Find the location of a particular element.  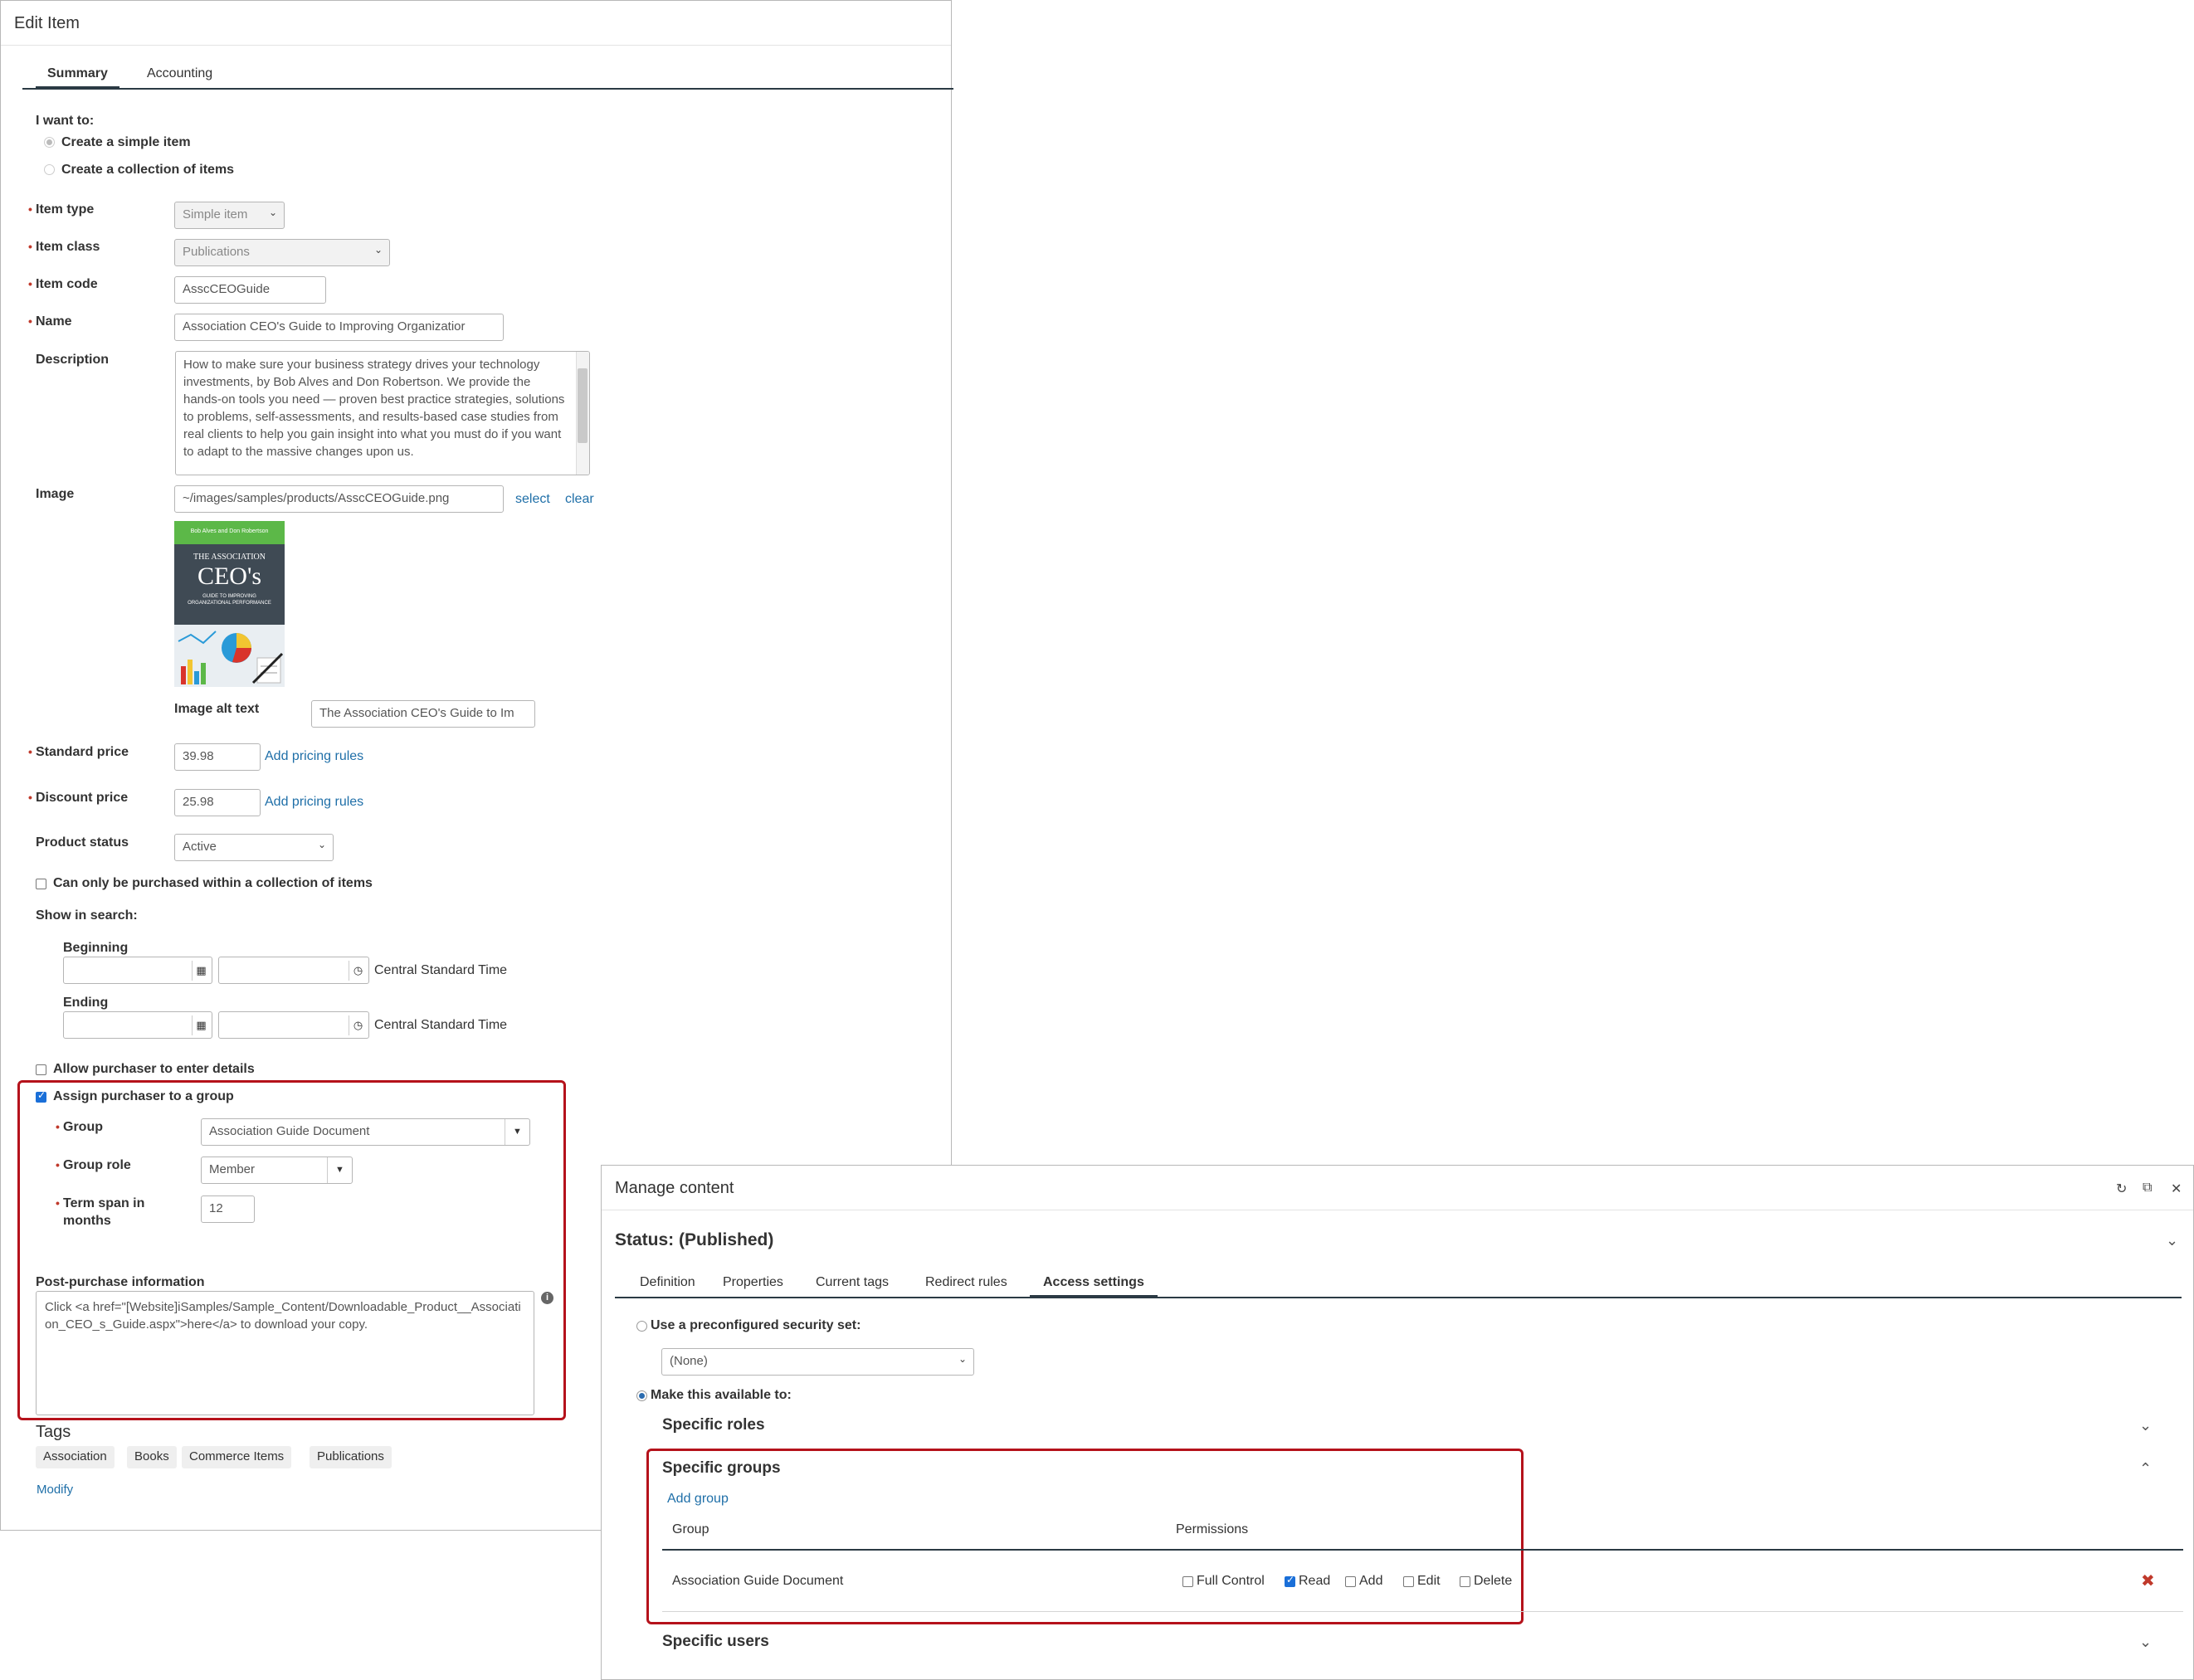

image-select-link: select is located at coordinates (532, 499).